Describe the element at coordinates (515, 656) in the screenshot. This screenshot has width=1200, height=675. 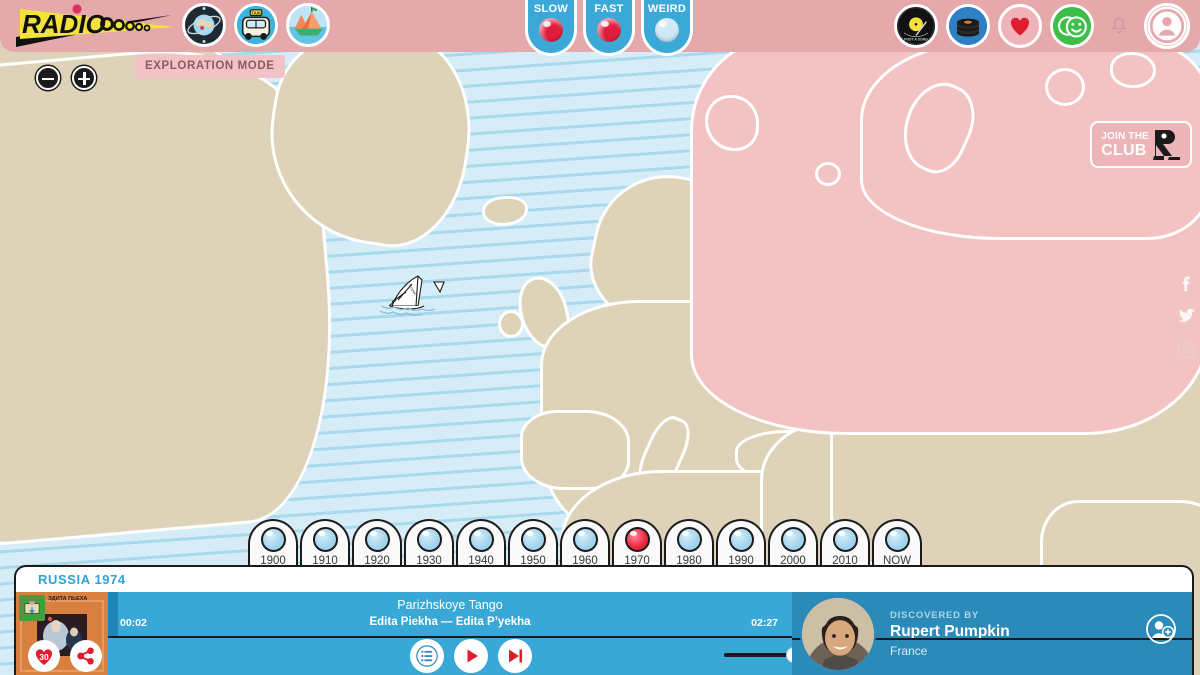
I see `next-button` at that location.